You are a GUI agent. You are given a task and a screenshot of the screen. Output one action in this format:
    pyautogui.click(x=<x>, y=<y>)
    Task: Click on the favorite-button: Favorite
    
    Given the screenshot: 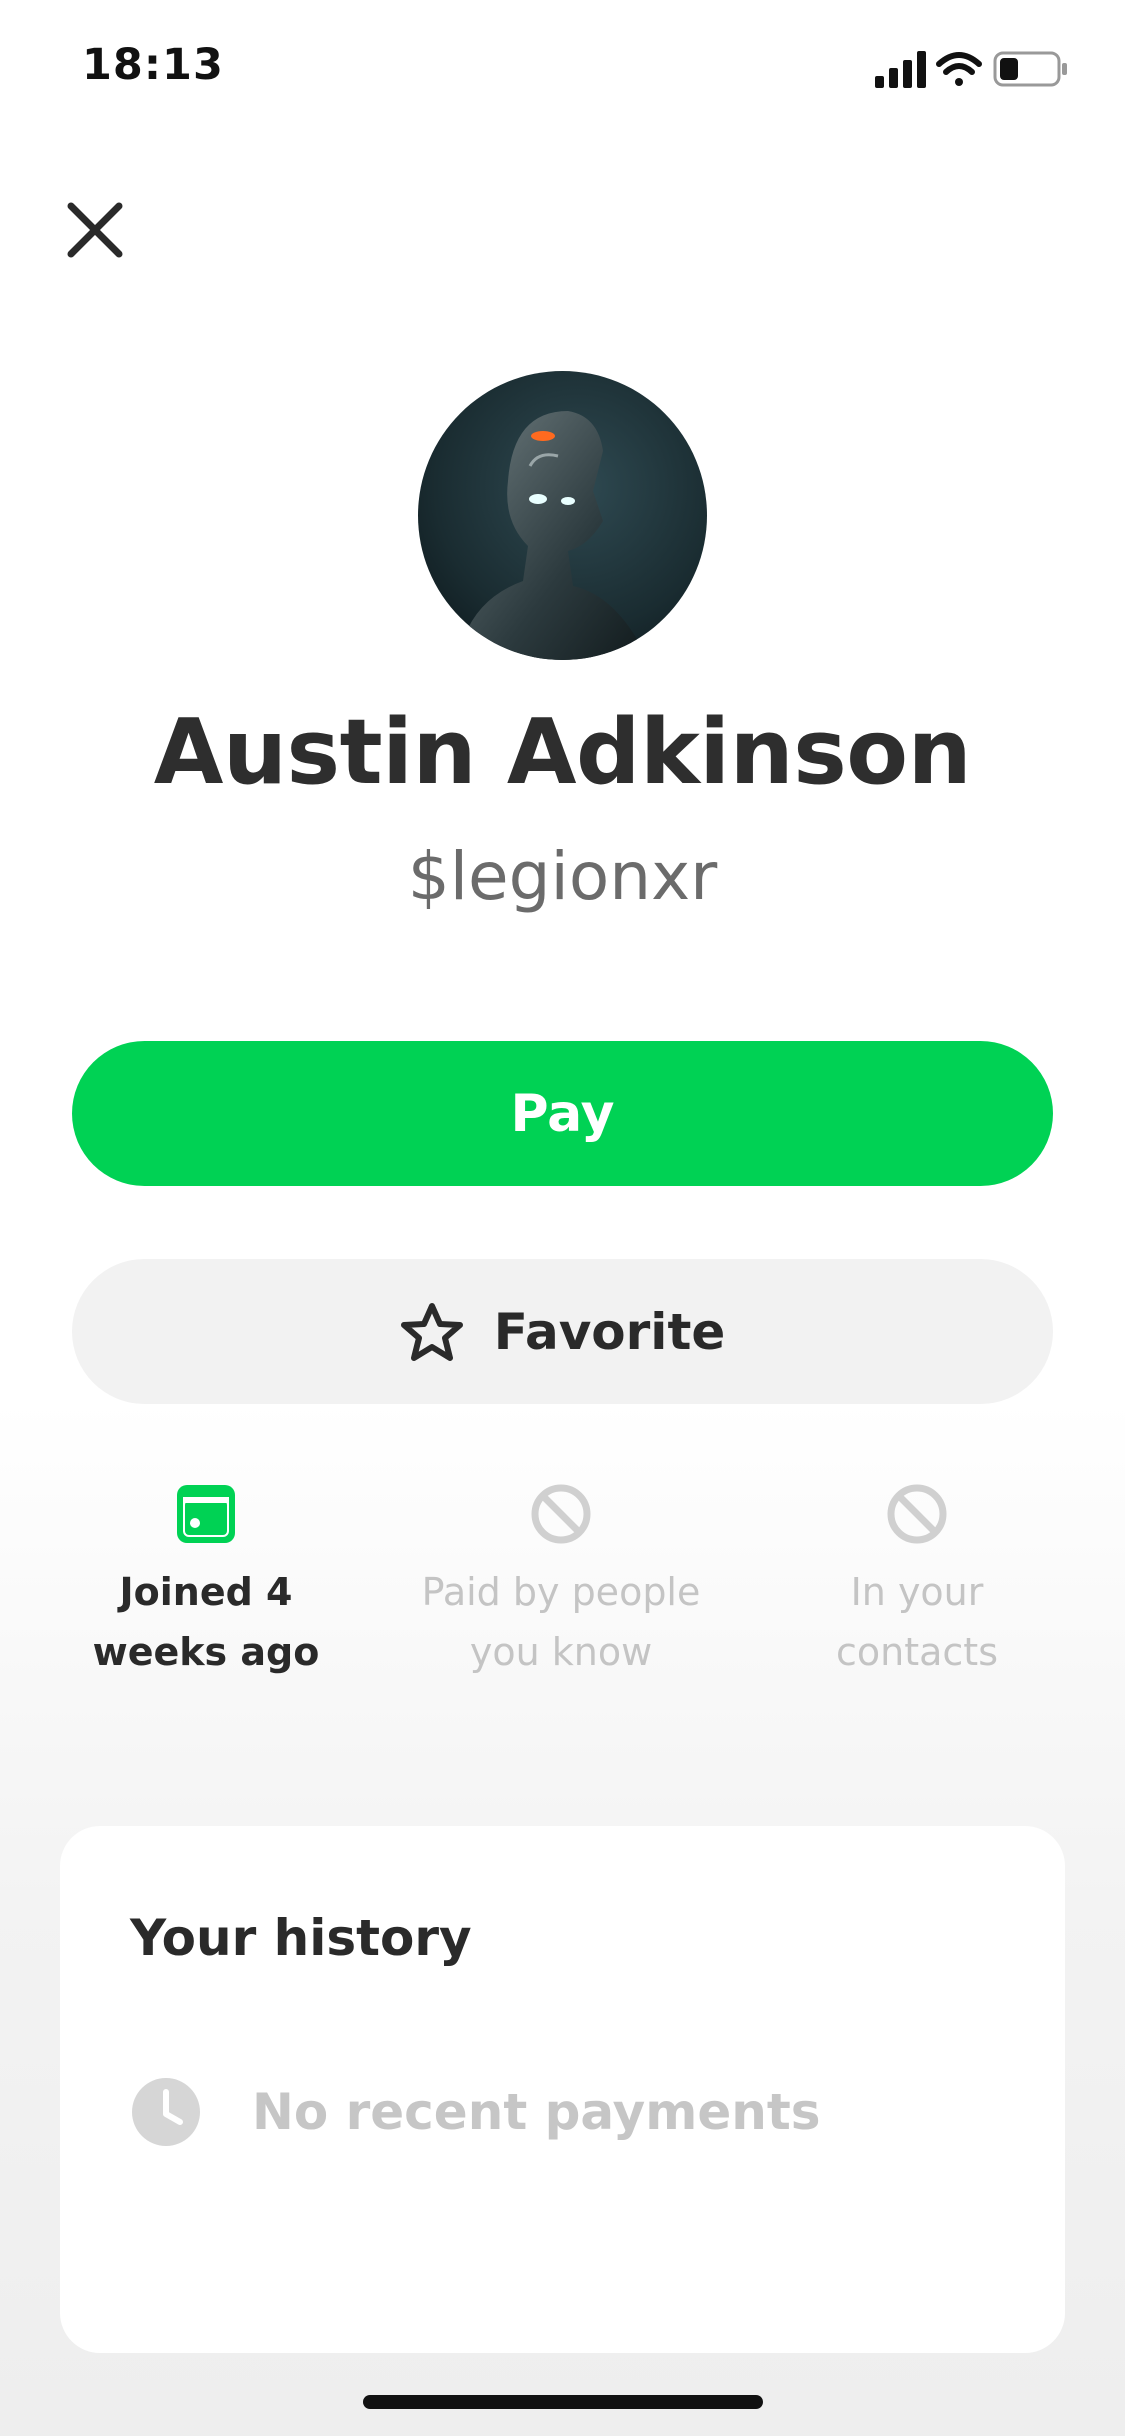 What is the action you would take?
    pyautogui.click(x=562, y=1331)
    